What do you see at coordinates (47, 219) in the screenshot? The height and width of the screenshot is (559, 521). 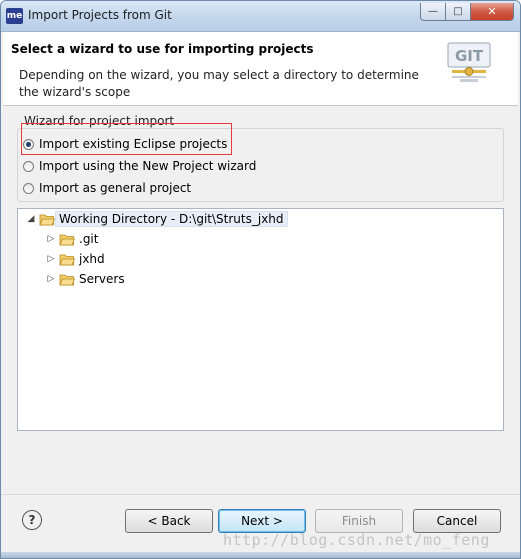 I see `open-folder-icon` at bounding box center [47, 219].